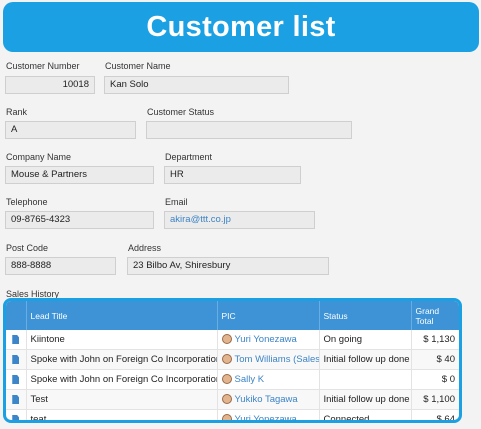 This screenshot has height=429, width=481. Describe the element at coordinates (79, 175) in the screenshot. I see `company-name-field: Mouse & Partners` at that location.